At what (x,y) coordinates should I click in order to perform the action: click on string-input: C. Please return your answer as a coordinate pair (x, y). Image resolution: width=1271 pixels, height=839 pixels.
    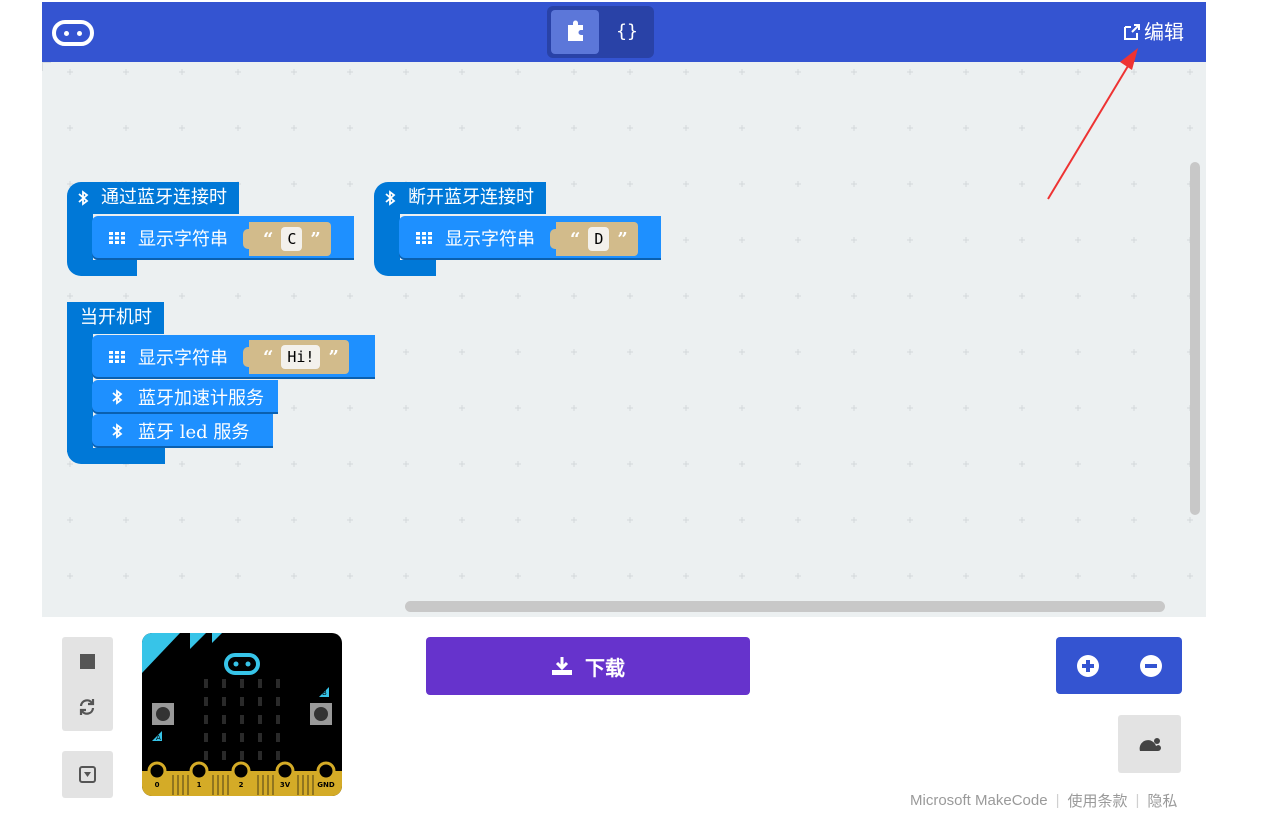
    Looking at the image, I should click on (292, 239).